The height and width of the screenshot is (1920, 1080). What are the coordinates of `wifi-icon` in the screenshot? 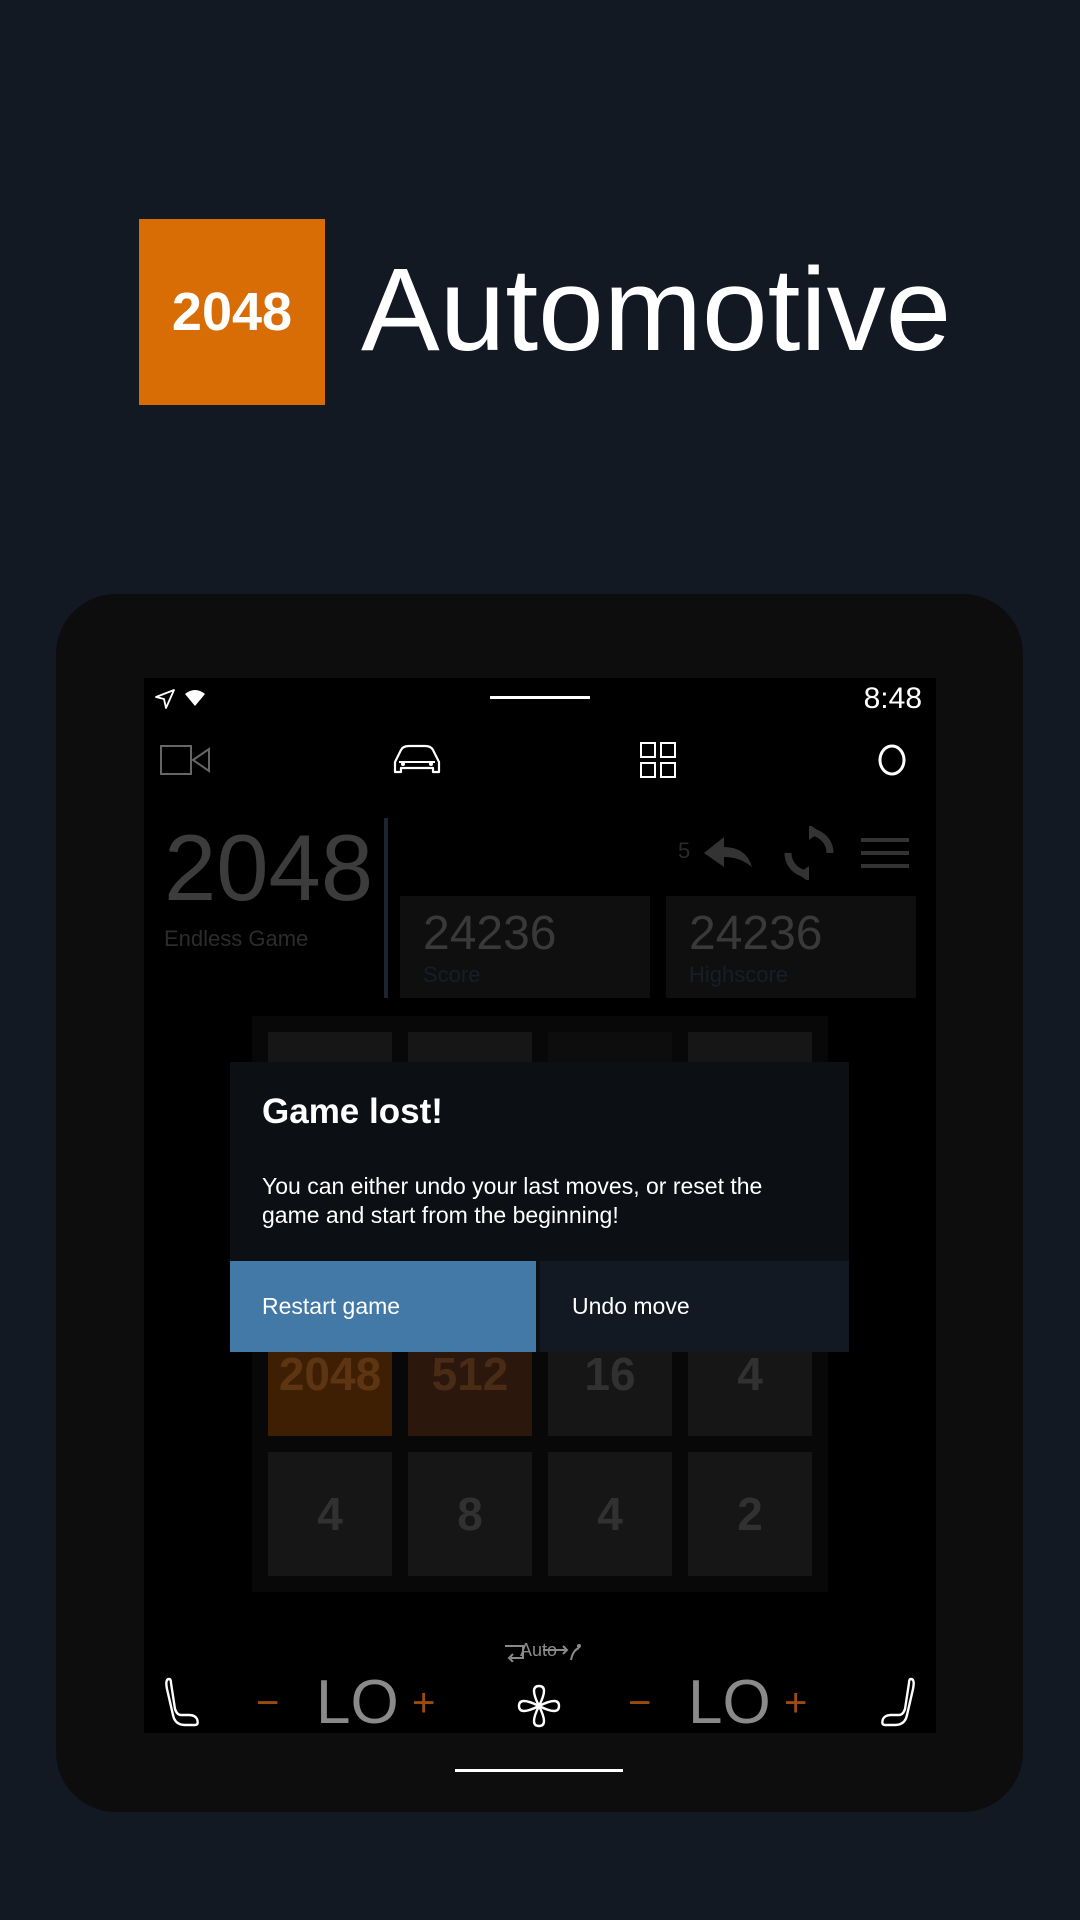 It's located at (195, 700).